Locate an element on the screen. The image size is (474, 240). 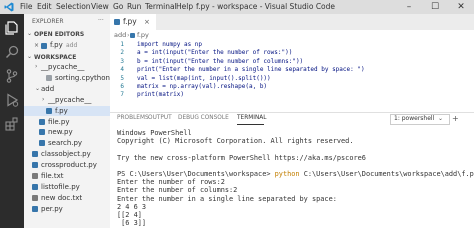
tab-label: f.py is located at coordinates (130, 22).